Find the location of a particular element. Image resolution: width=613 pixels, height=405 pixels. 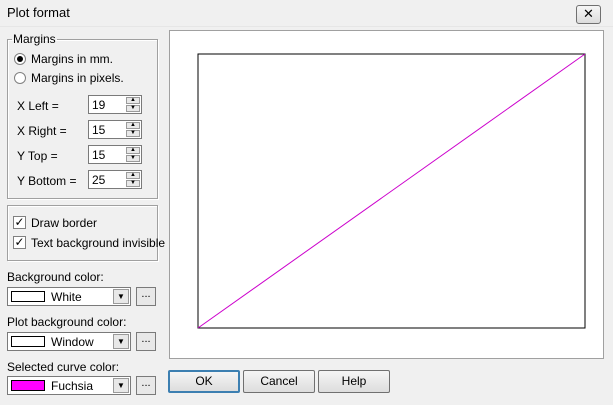

top-margin-label: Y Top = is located at coordinates (37, 156).